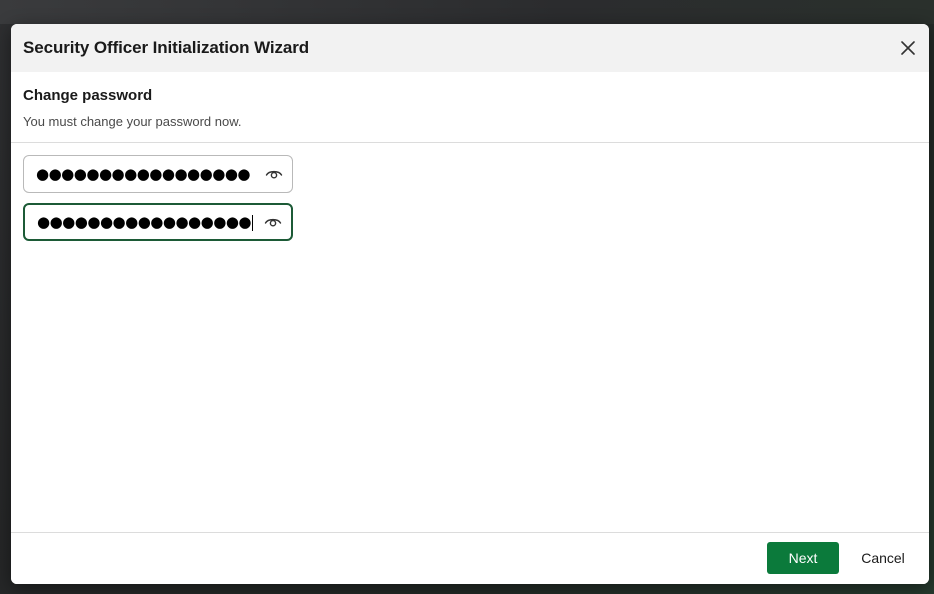 This screenshot has height=594, width=934. I want to click on confirm-password-field: ●●●●●●●●●●●●●●●●●, so click(158, 222).